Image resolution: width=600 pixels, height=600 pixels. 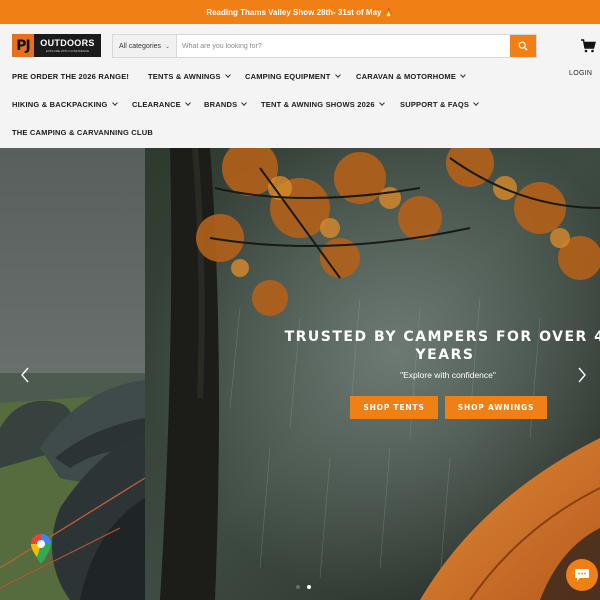 I want to click on search-button, so click(x=523, y=46).